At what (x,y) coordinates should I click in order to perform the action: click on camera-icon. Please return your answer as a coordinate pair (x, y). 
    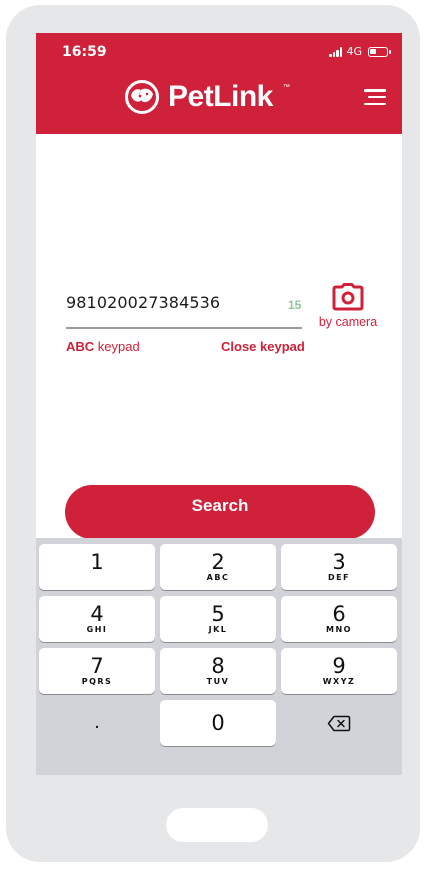
    Looking at the image, I should click on (348, 297).